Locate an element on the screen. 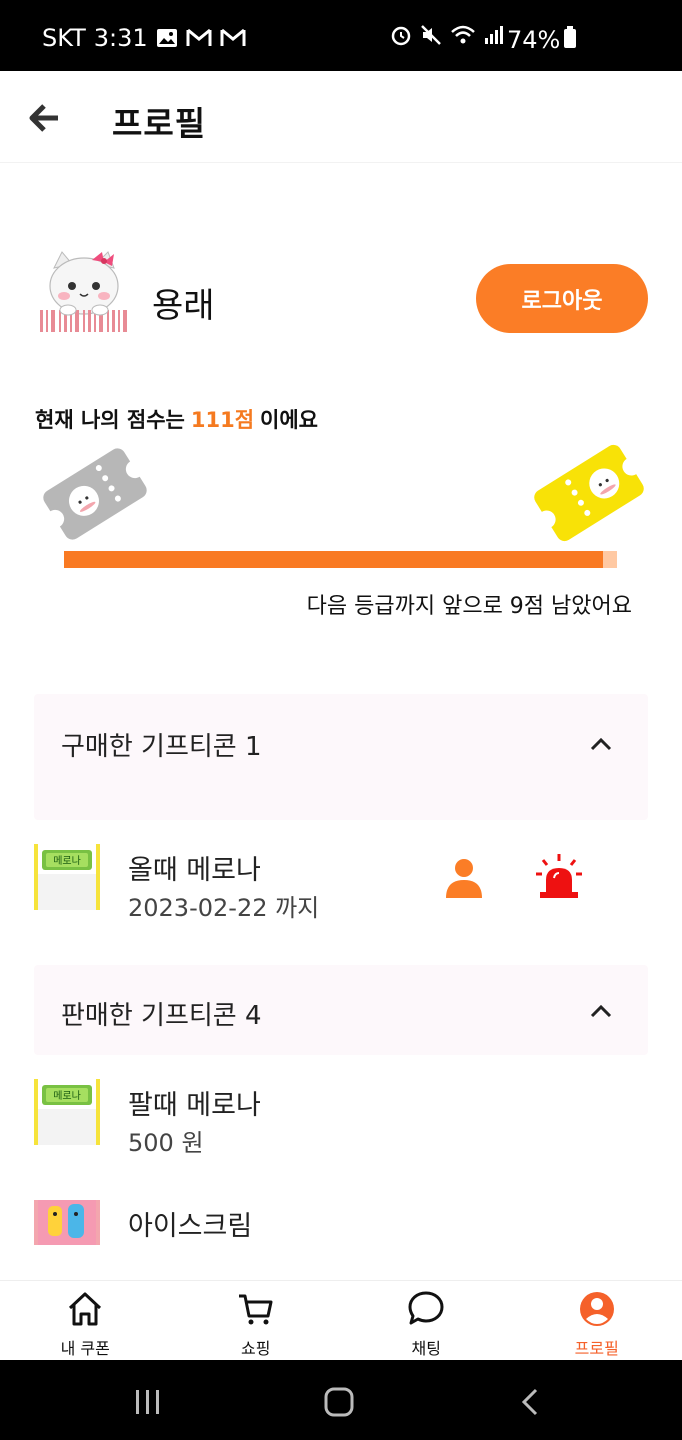 Image resolution: width=682 pixels, height=1440 pixels. battery-percent: 74% is located at coordinates (534, 40).